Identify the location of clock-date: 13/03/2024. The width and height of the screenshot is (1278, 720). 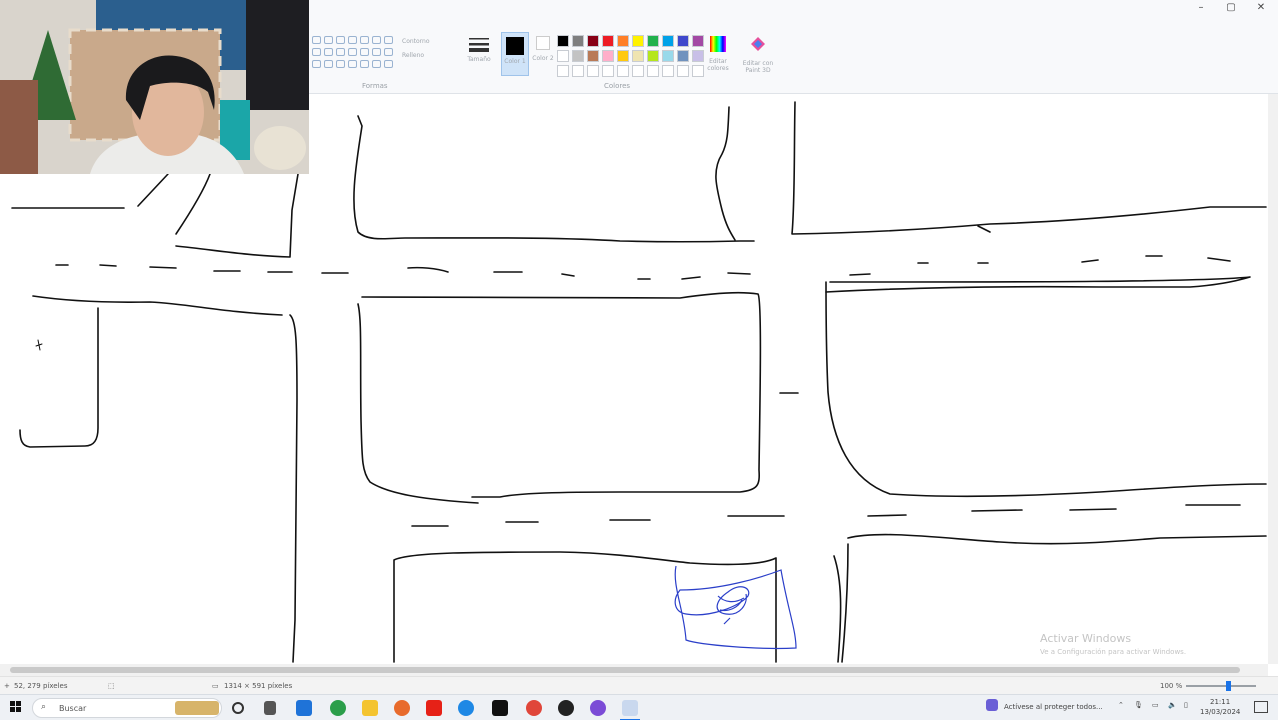
(1220, 712).